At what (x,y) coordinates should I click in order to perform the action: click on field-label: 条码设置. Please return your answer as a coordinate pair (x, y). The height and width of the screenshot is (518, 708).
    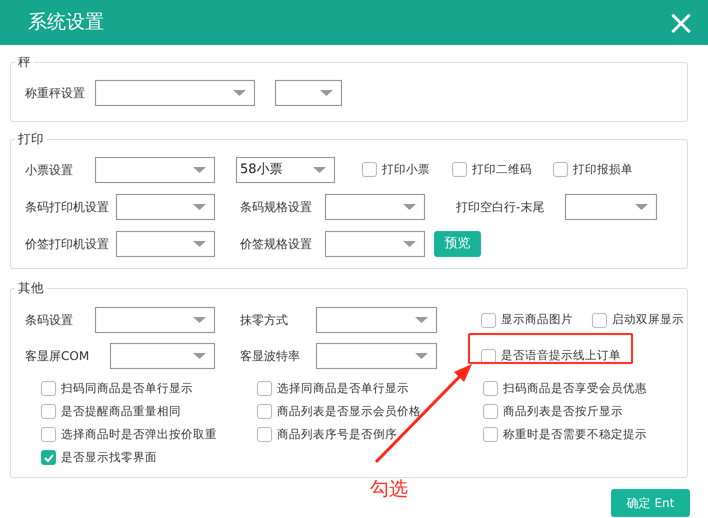
    Looking at the image, I should click on (49, 320).